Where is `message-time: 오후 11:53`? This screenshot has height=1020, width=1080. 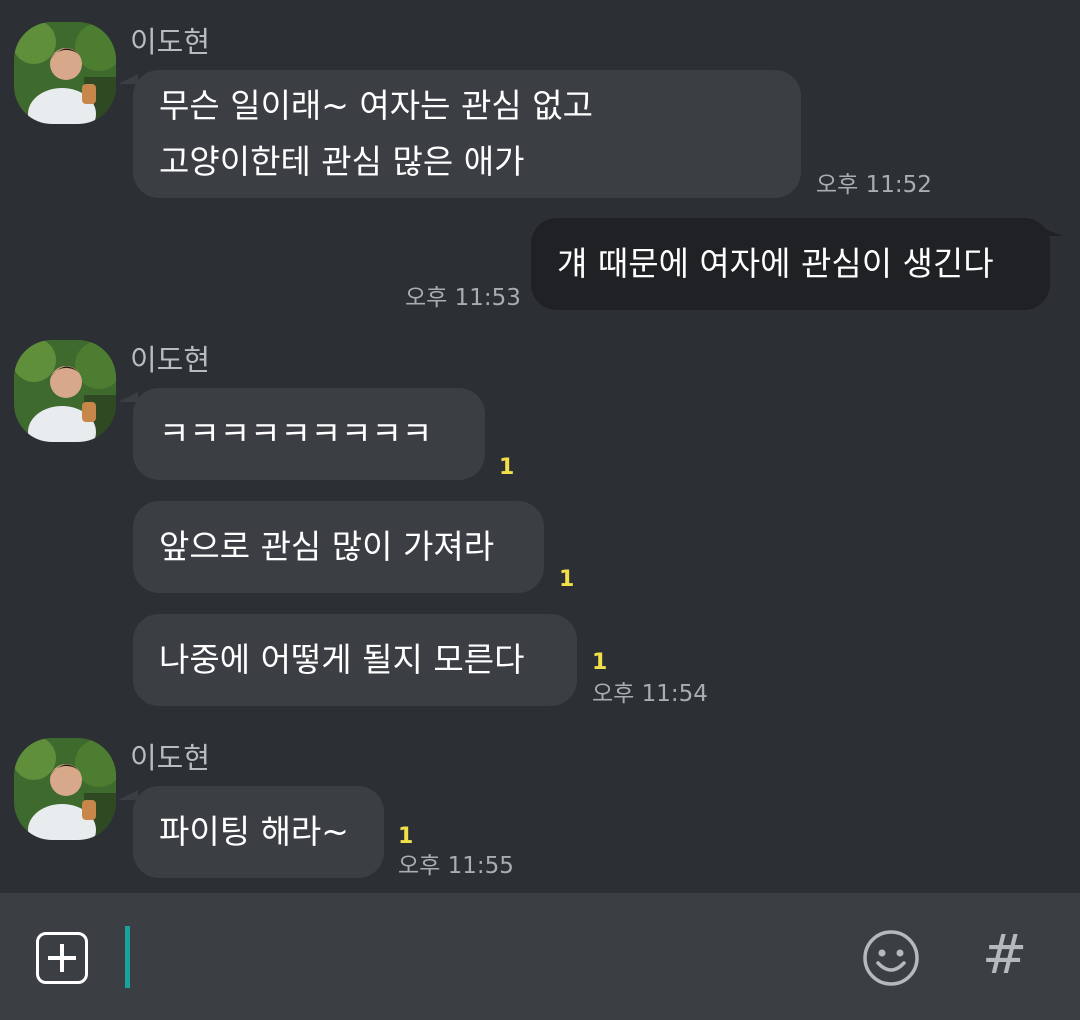 message-time: 오후 11:53 is located at coordinates (463, 298).